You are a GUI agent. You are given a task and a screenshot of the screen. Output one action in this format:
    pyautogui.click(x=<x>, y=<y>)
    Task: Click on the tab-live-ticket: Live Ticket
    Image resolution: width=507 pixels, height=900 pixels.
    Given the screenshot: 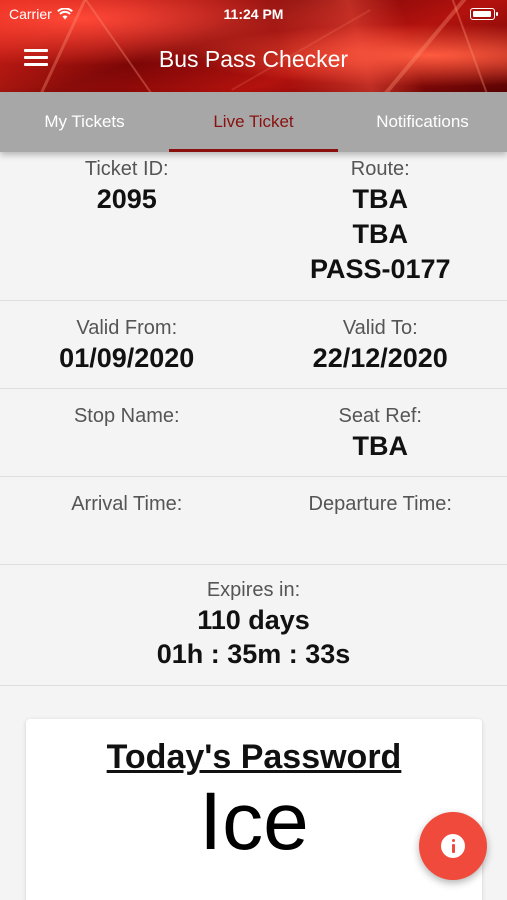 What is the action you would take?
    pyautogui.click(x=253, y=122)
    